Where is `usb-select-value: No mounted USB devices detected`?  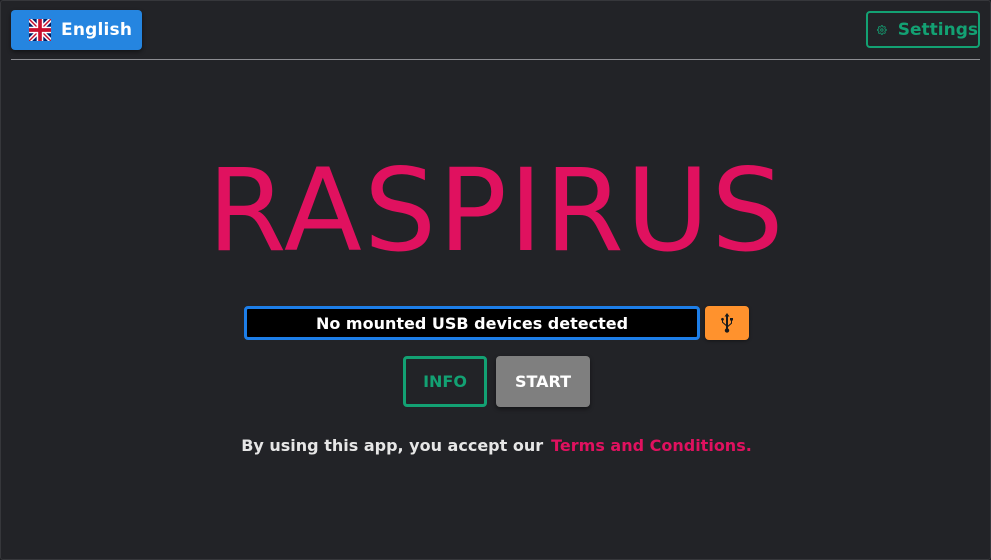 usb-select-value: No mounted USB devices detected is located at coordinates (472, 323).